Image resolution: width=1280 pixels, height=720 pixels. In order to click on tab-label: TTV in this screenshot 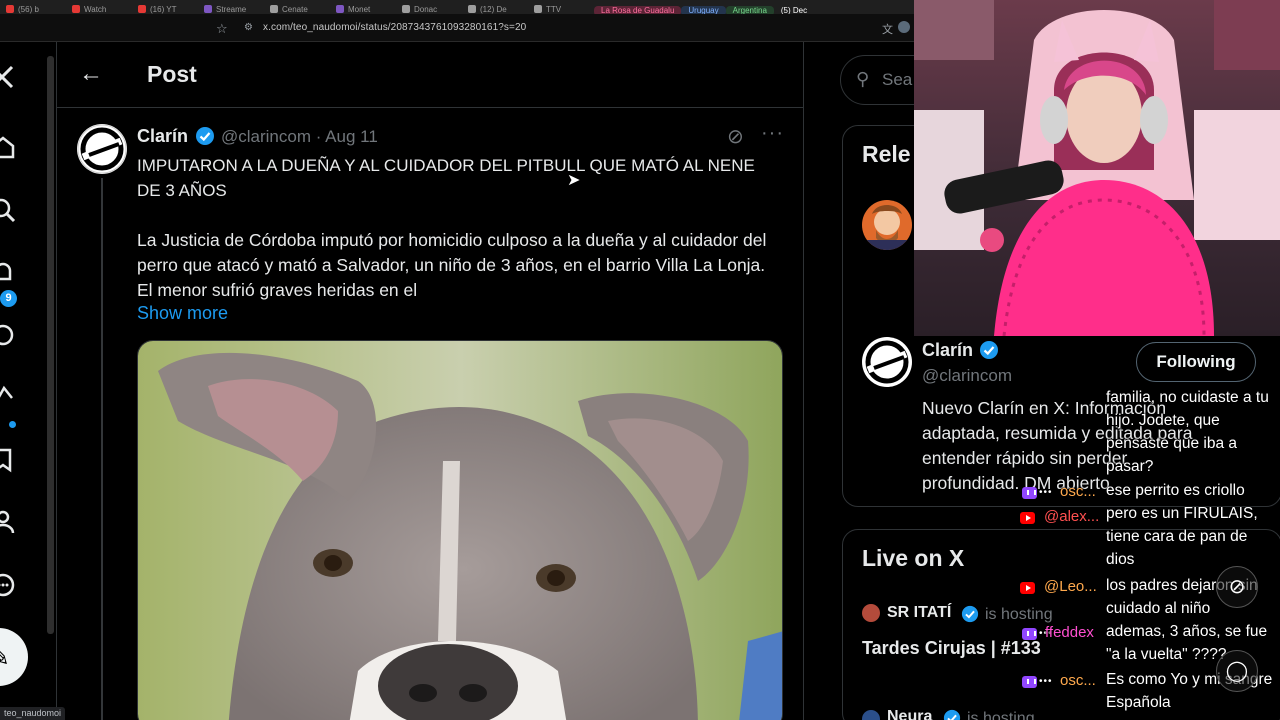, I will do `click(554, 9)`.